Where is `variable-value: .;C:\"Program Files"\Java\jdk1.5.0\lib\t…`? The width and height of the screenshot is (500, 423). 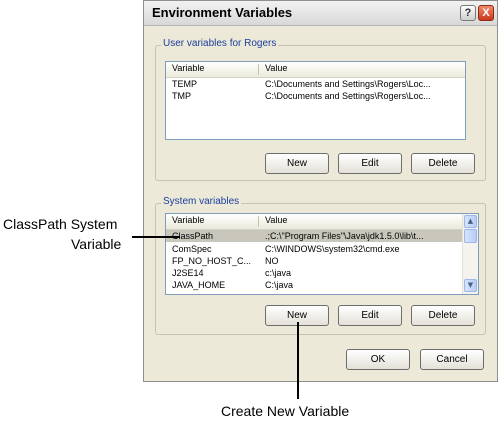
variable-value: .;C:\"Program Files"\Java\jdk1.5.0\lib\t… is located at coordinates (344, 236).